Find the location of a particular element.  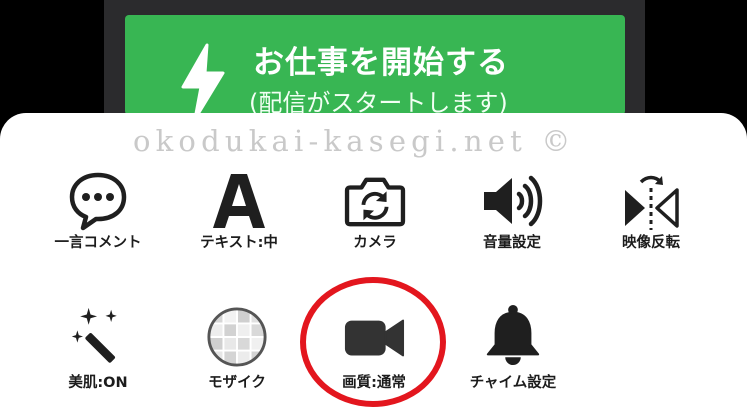

background-right is located at coordinates (696, 65).